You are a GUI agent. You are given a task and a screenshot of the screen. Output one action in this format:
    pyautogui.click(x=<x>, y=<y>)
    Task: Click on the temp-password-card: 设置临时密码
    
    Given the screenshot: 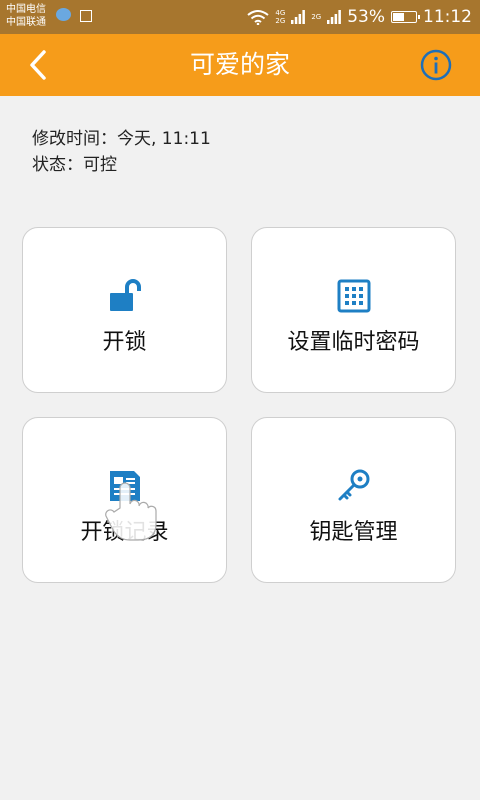 What is the action you would take?
    pyautogui.click(x=353, y=310)
    